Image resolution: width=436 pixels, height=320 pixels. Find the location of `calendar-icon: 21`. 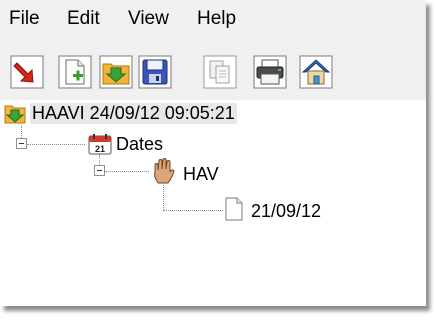

calendar-icon: 21 is located at coordinates (100, 144).